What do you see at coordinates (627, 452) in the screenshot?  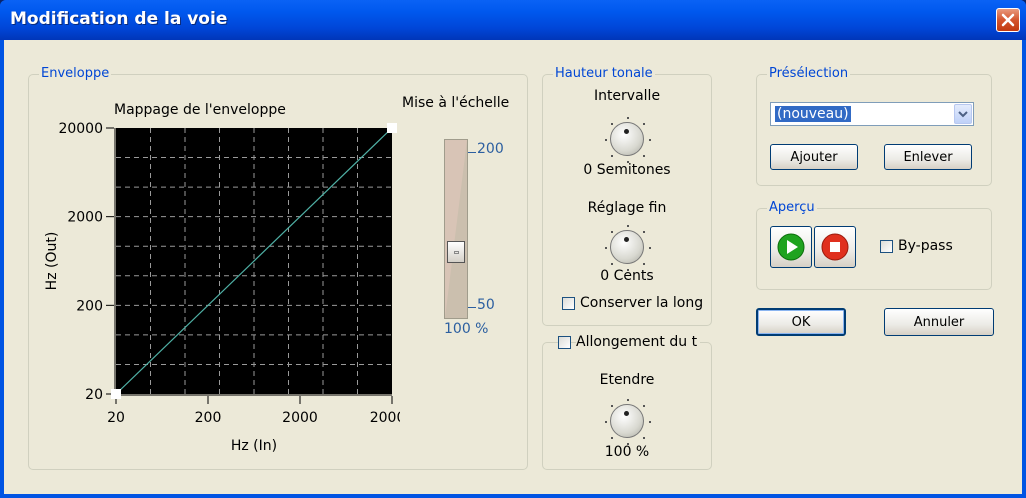 I see `extend-value: 100 %` at bounding box center [627, 452].